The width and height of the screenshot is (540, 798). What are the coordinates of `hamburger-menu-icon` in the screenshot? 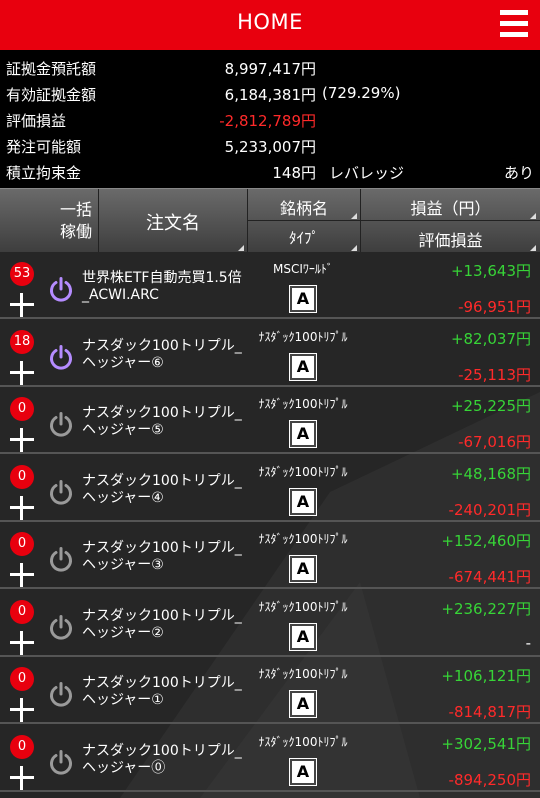 It's located at (514, 23).